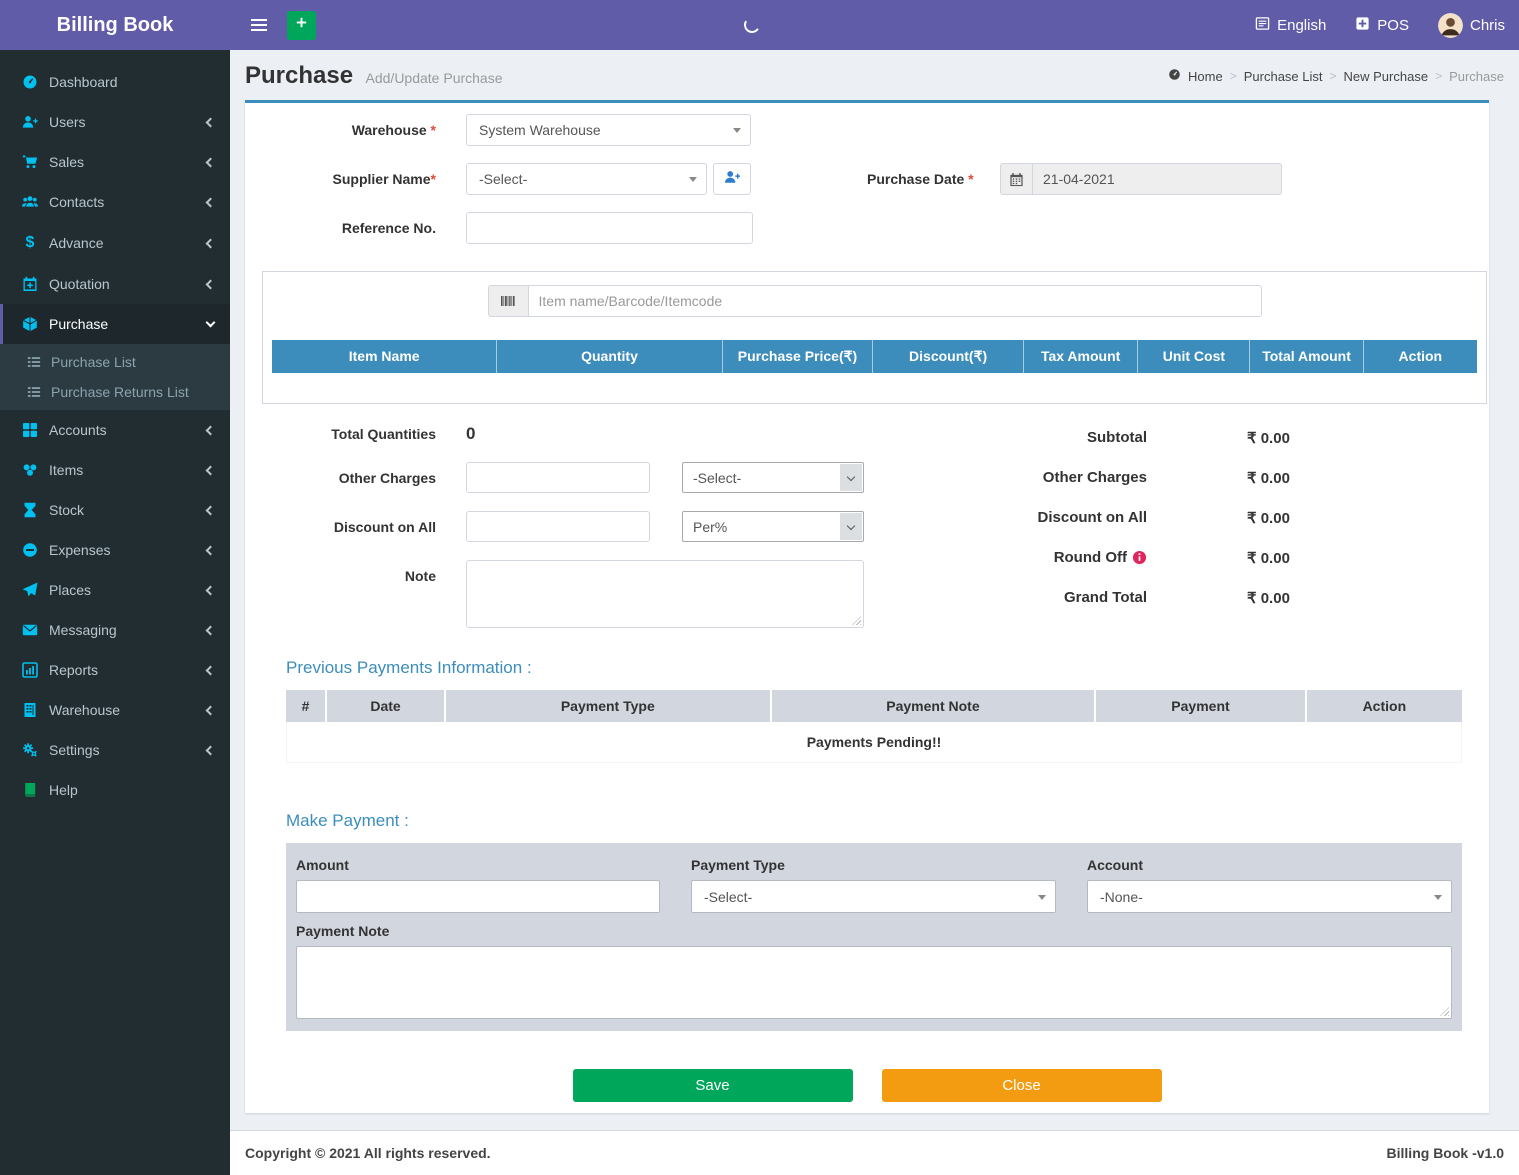 The width and height of the screenshot is (1519, 1175). I want to click on info-icon, so click(1139, 557).